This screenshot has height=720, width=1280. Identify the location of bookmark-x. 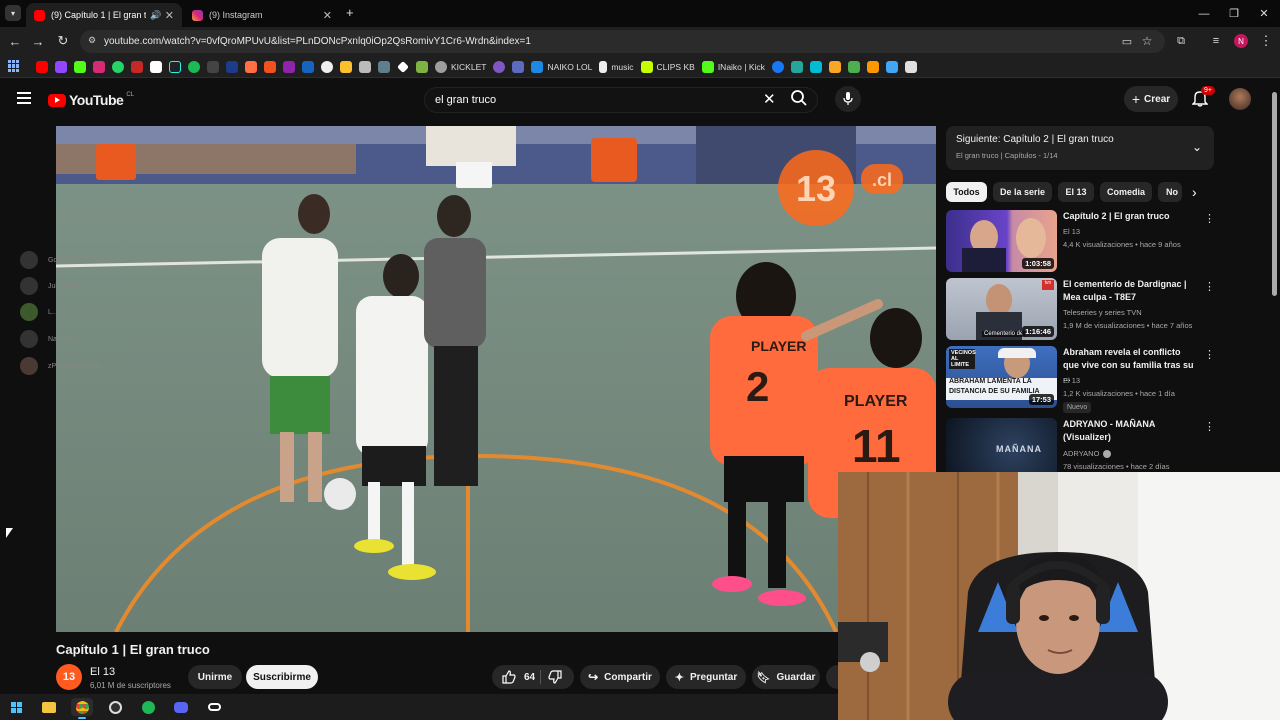
(156, 67).